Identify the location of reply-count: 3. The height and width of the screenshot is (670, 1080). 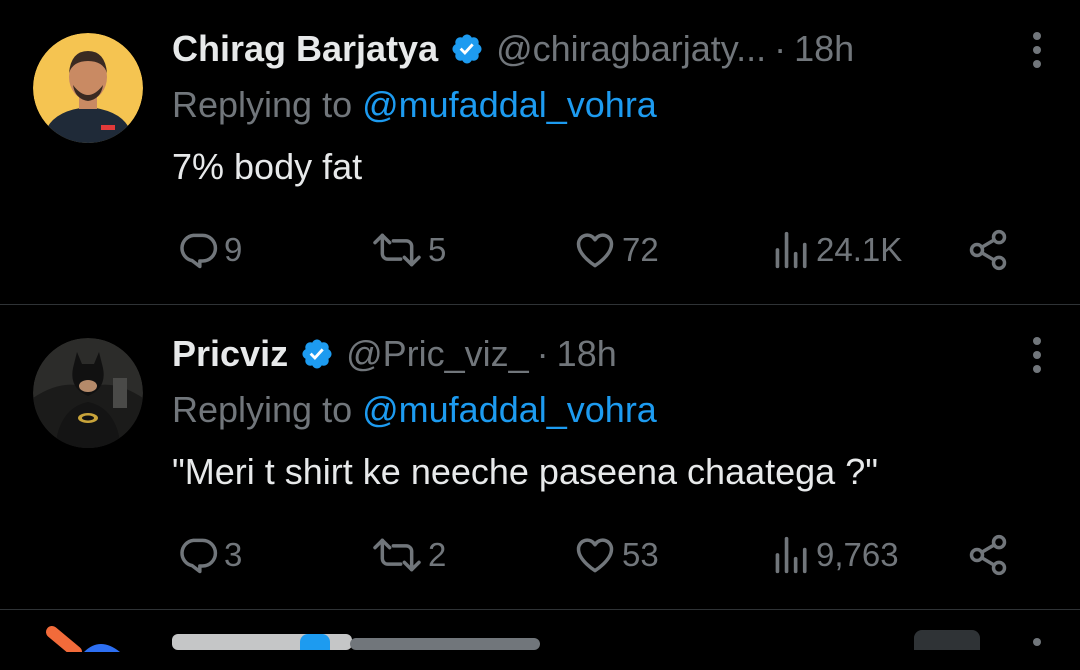
(233, 554).